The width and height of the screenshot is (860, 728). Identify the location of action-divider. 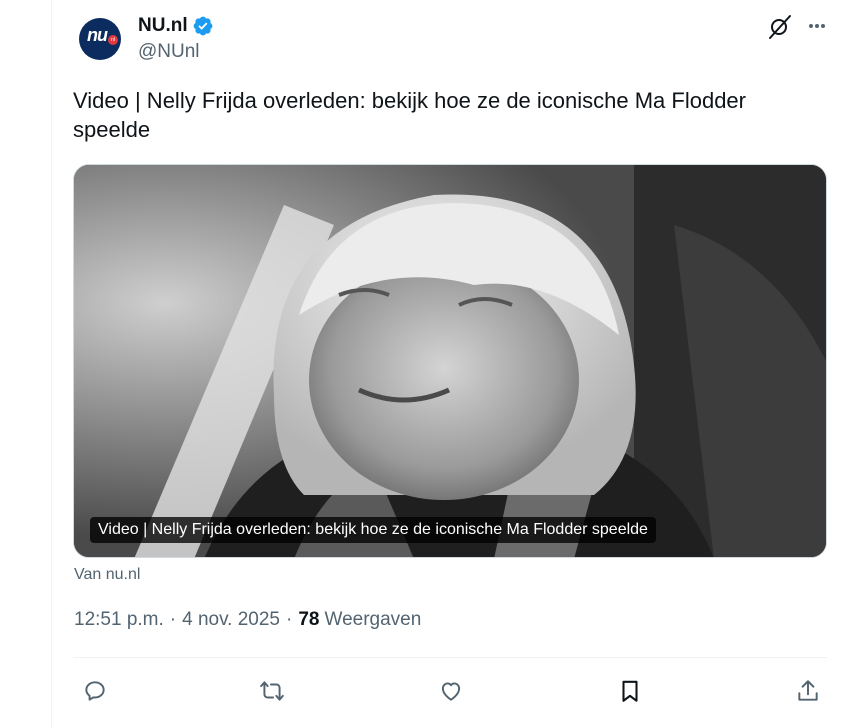
(450, 657).